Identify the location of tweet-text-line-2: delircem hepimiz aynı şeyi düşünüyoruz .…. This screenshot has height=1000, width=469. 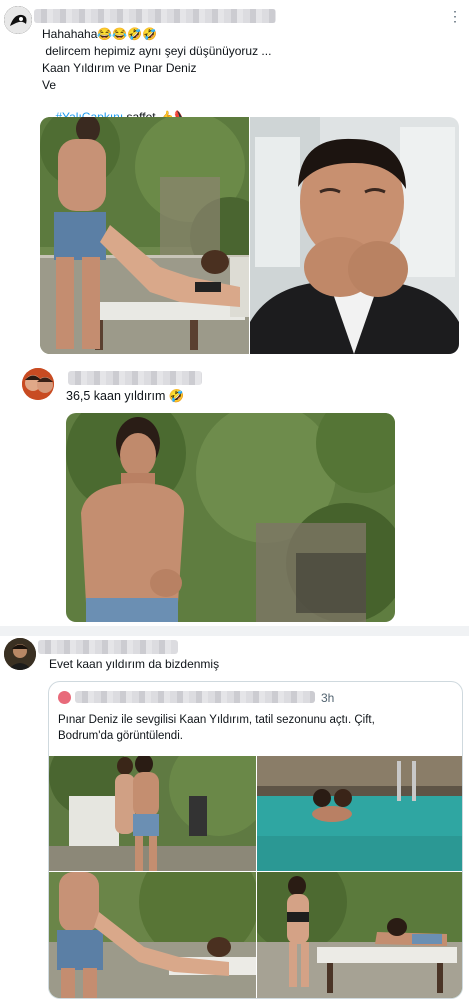
(157, 51).